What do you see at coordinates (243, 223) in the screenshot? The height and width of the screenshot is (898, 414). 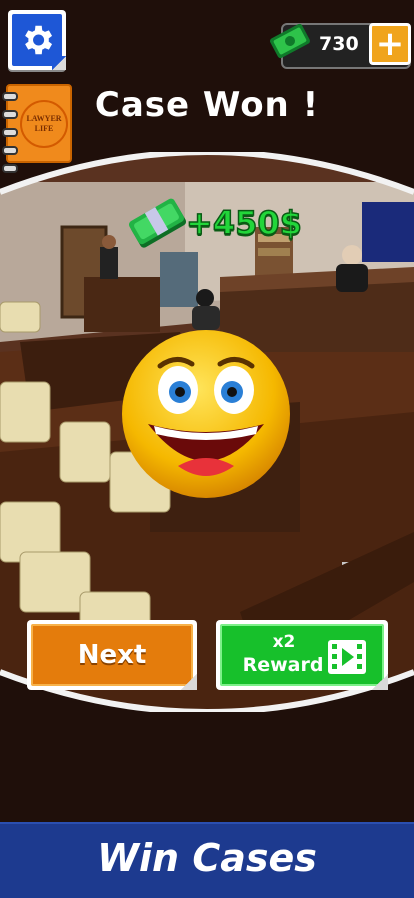 I see `reward-amount: +450$` at bounding box center [243, 223].